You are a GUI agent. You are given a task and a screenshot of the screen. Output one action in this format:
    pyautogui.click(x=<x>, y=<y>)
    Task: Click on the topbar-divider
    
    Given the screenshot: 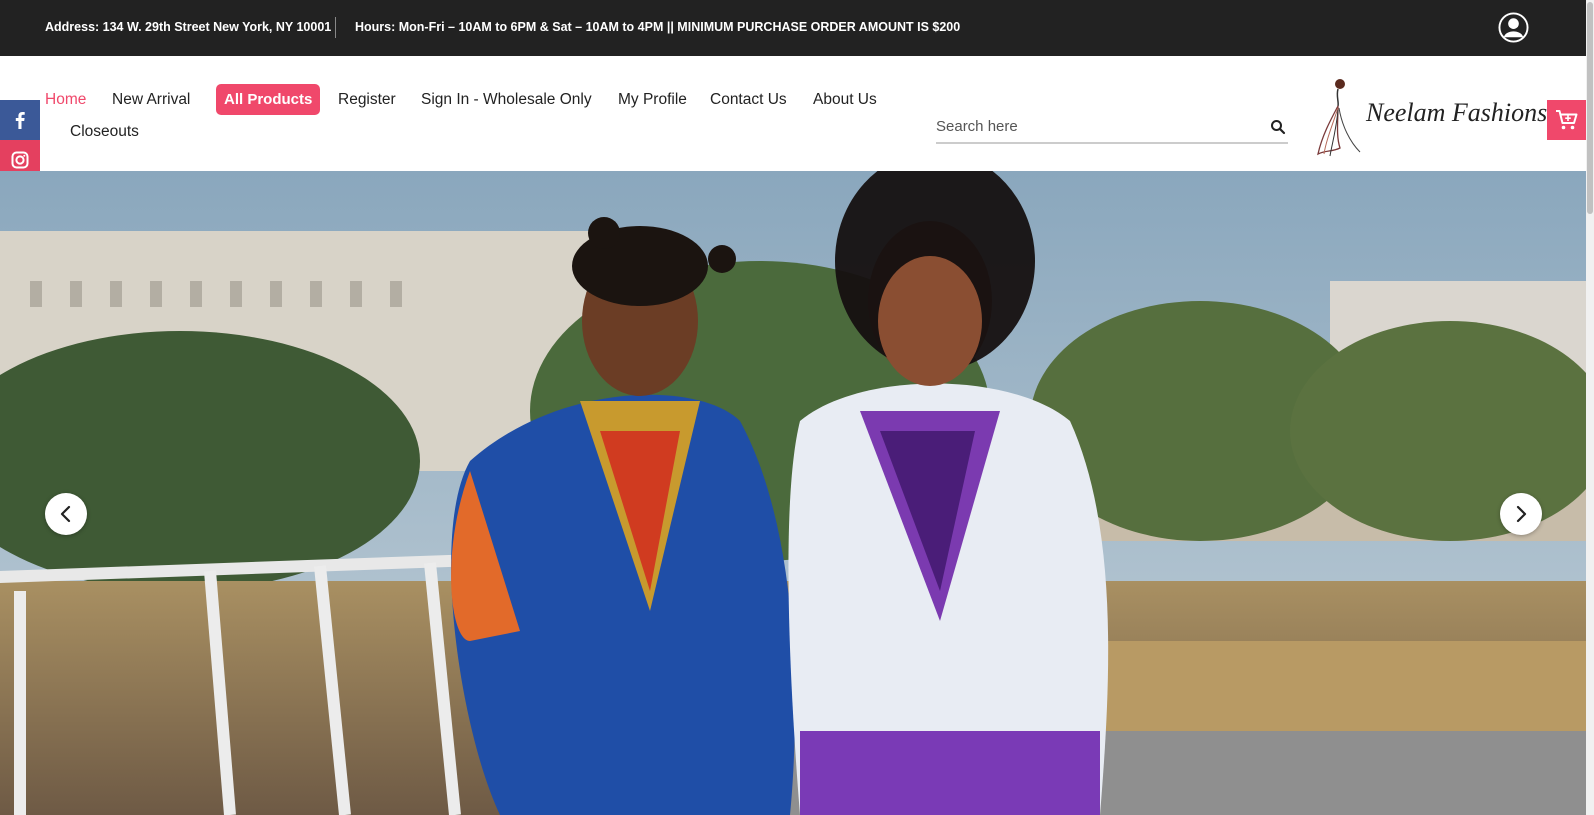 What is the action you would take?
    pyautogui.click(x=335, y=27)
    